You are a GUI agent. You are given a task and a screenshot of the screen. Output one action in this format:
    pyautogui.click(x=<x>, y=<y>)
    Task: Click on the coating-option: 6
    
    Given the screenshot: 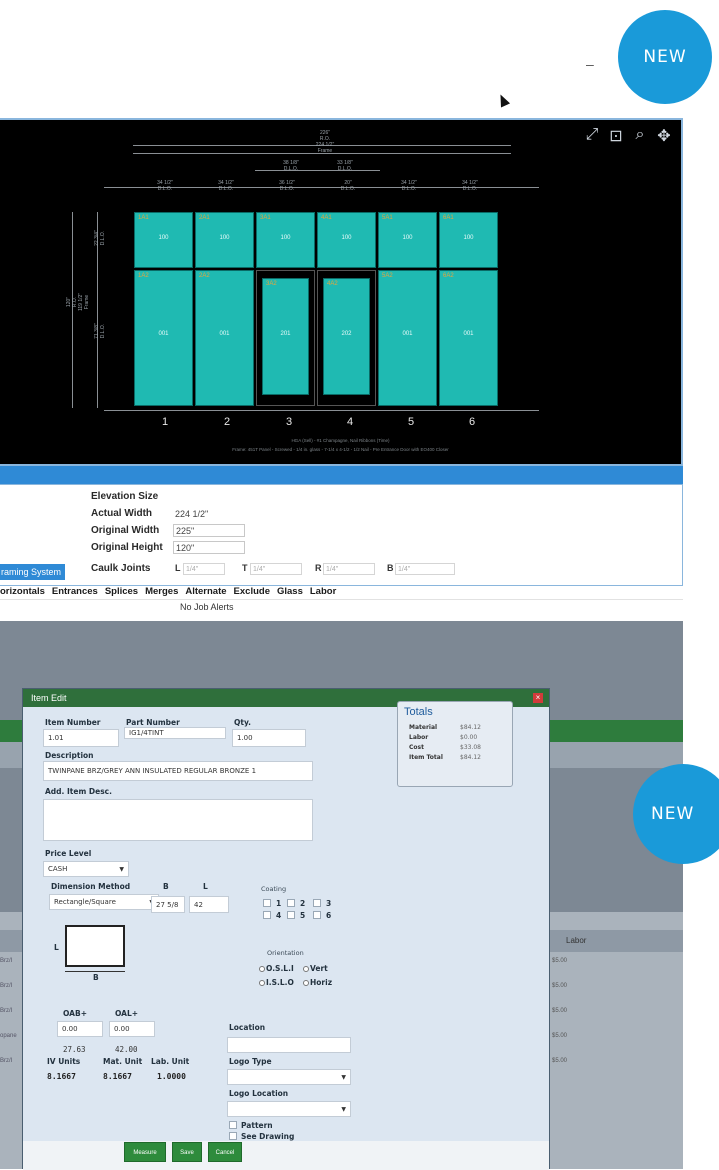 What is the action you would take?
    pyautogui.click(x=329, y=915)
    